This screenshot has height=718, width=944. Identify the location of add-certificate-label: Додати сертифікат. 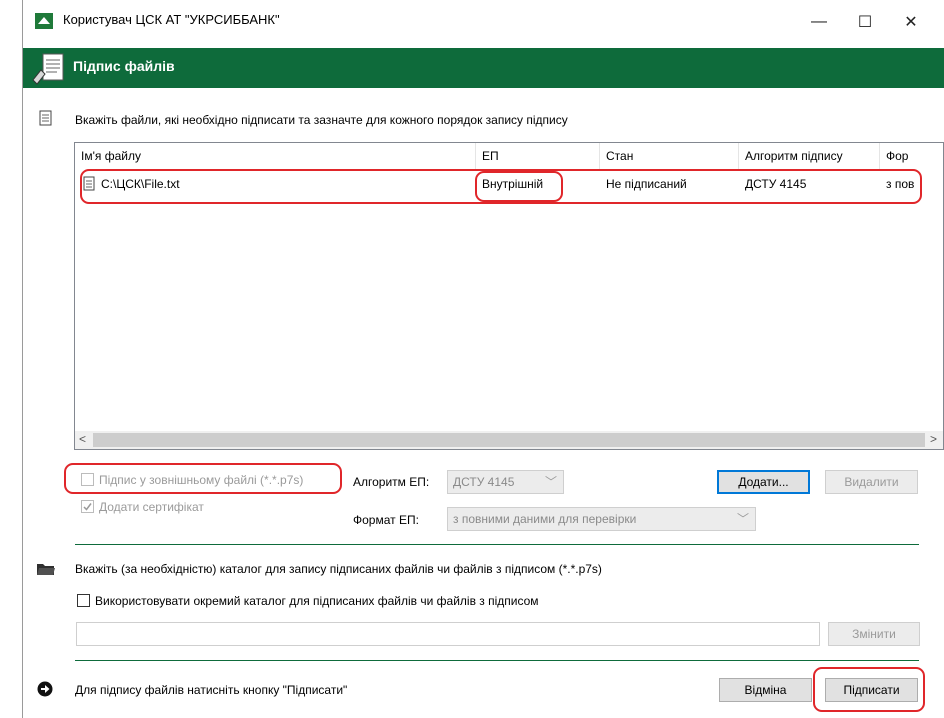
(151, 507).